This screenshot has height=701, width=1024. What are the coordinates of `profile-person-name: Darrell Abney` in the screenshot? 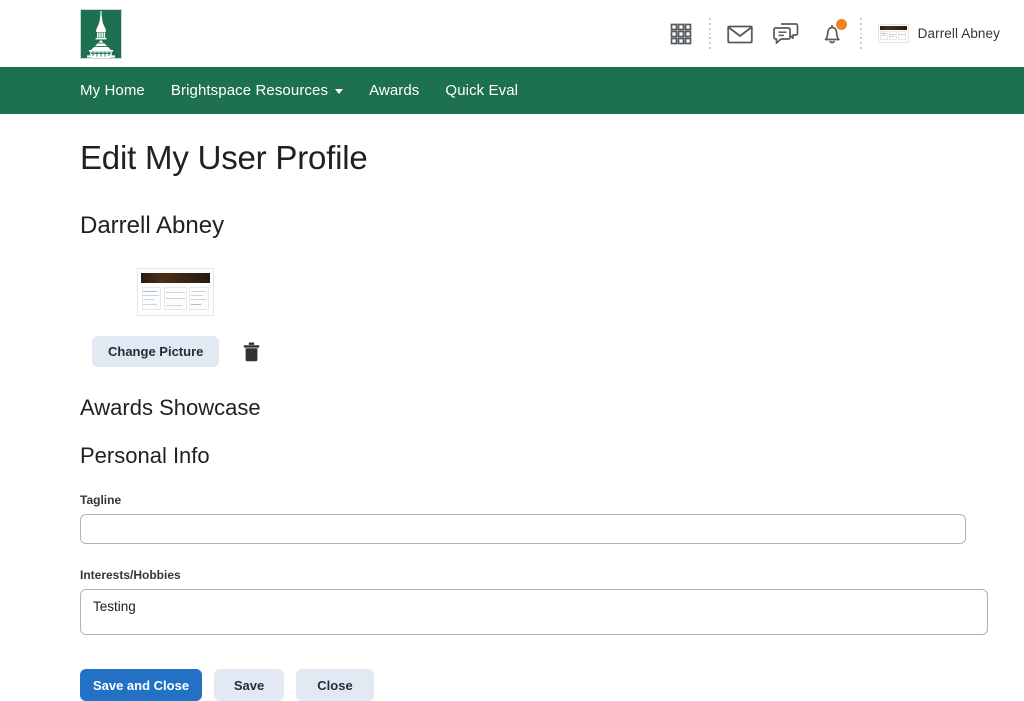 It's located at (152, 225).